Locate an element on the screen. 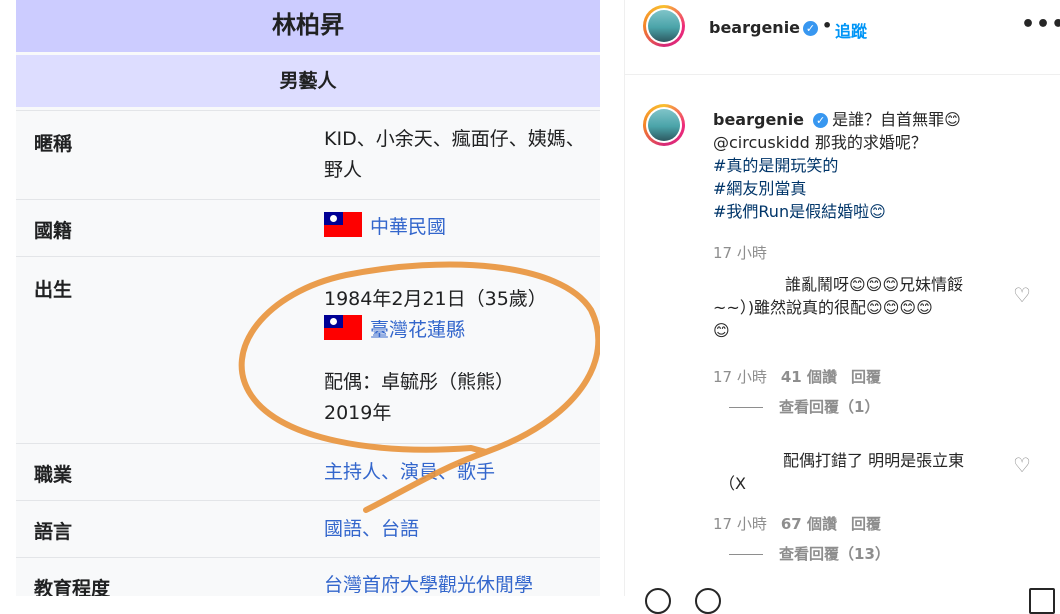  view-replies-label: 查看回覆（1） is located at coordinates (829, 407).